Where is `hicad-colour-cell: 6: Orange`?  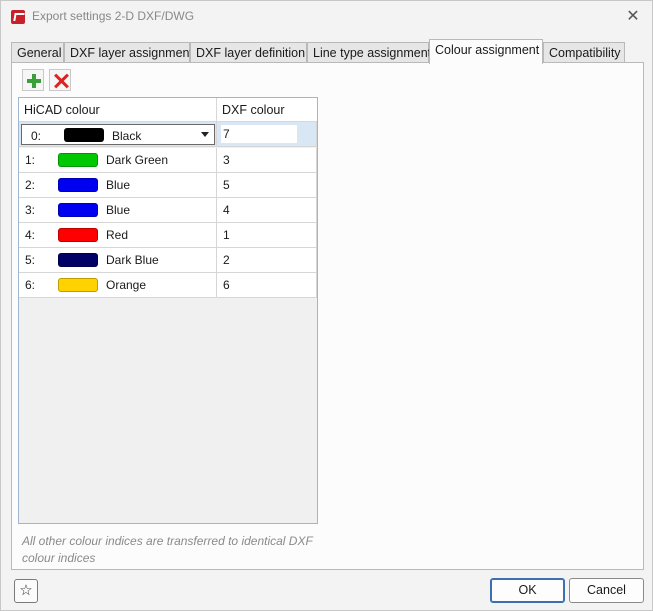
hicad-colour-cell: 6: Orange is located at coordinates (118, 285).